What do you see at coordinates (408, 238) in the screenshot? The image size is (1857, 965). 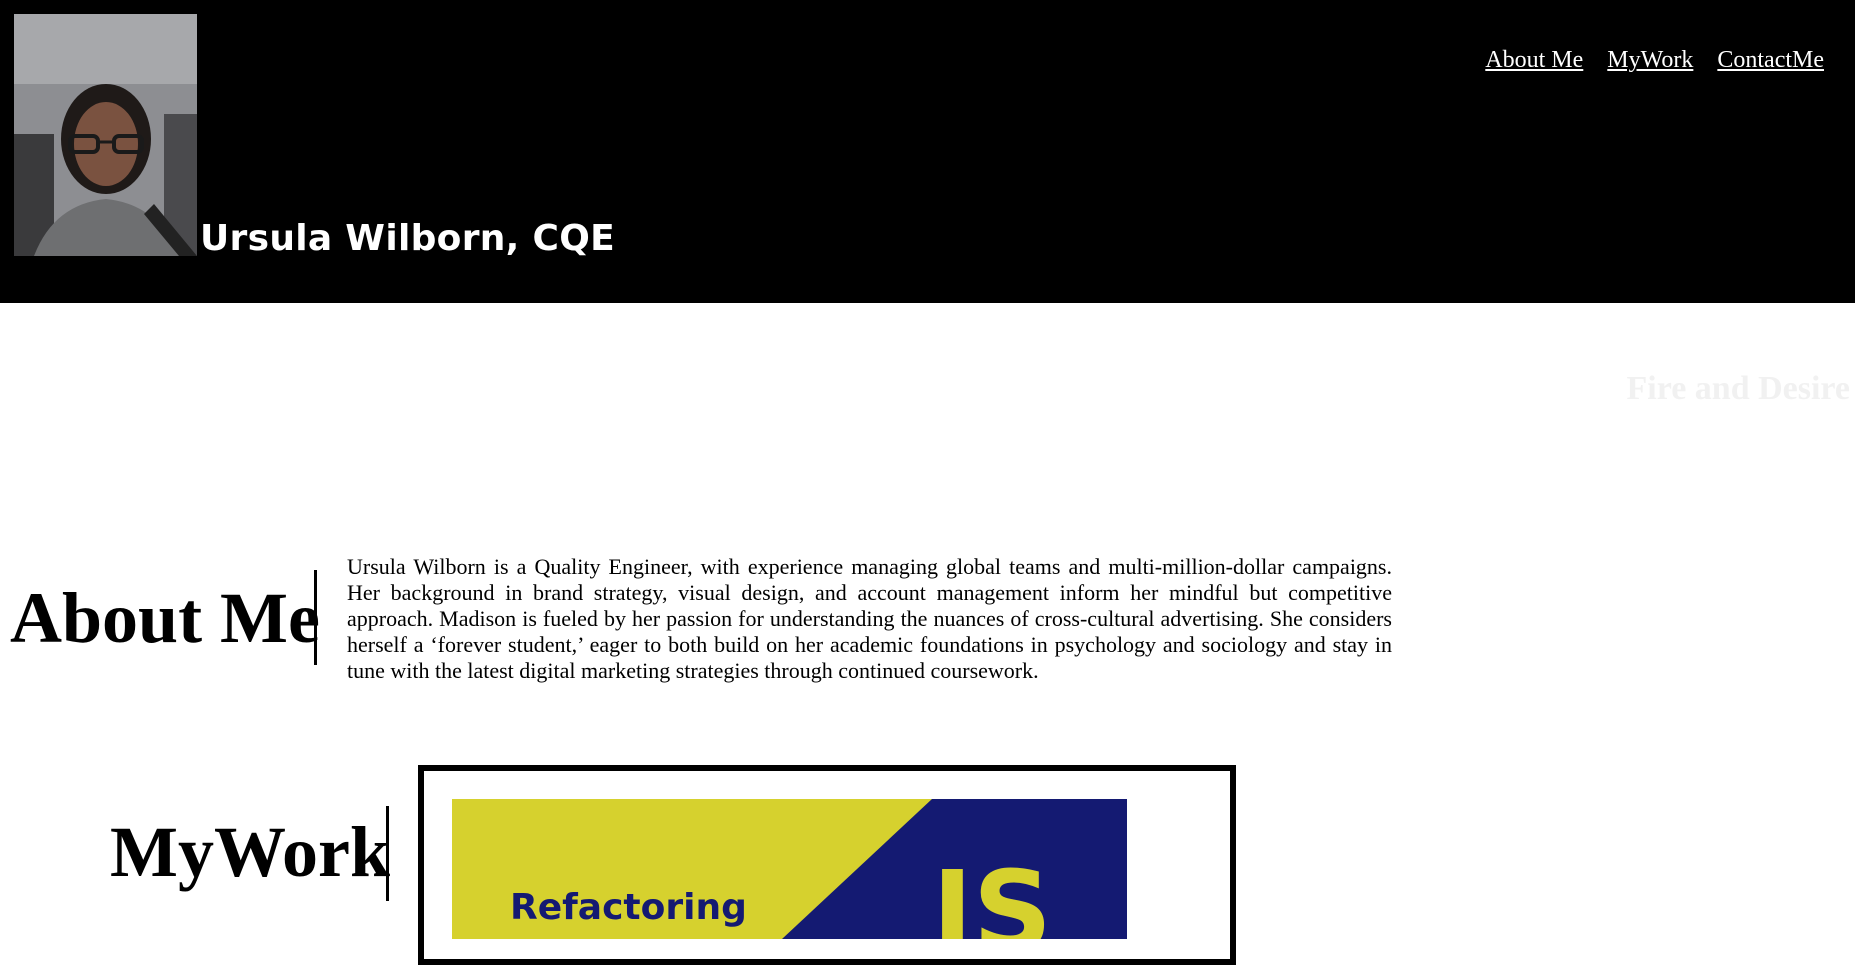 I see `site-title: Ursula Wilborn, CQE` at bounding box center [408, 238].